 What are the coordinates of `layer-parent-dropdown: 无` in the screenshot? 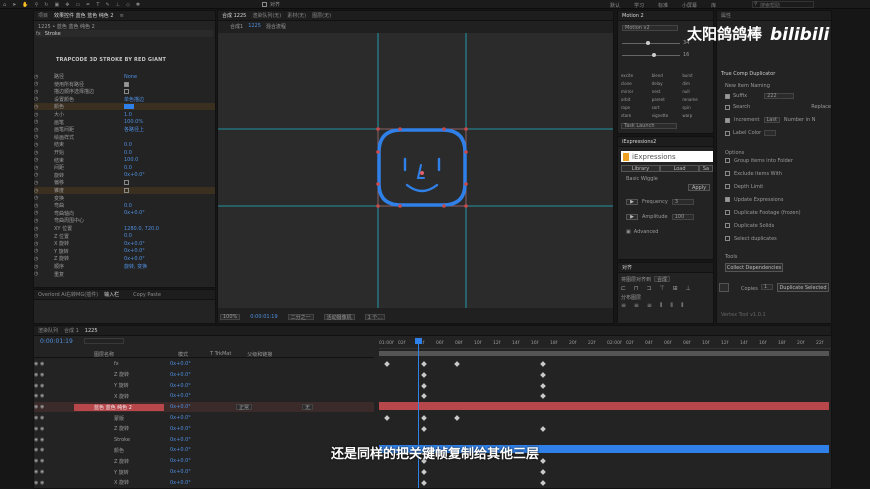 It's located at (308, 407).